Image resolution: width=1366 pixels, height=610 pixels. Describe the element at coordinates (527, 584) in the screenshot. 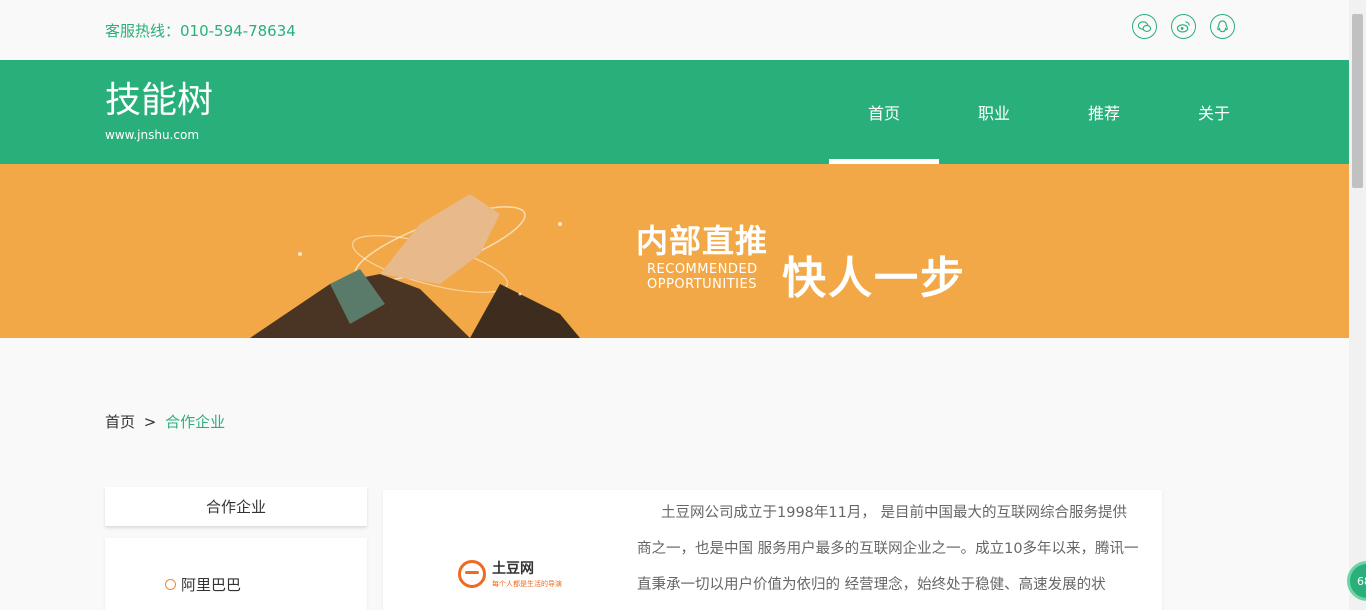

I see `logo-slogan: 每个人都是生活的导演` at that location.